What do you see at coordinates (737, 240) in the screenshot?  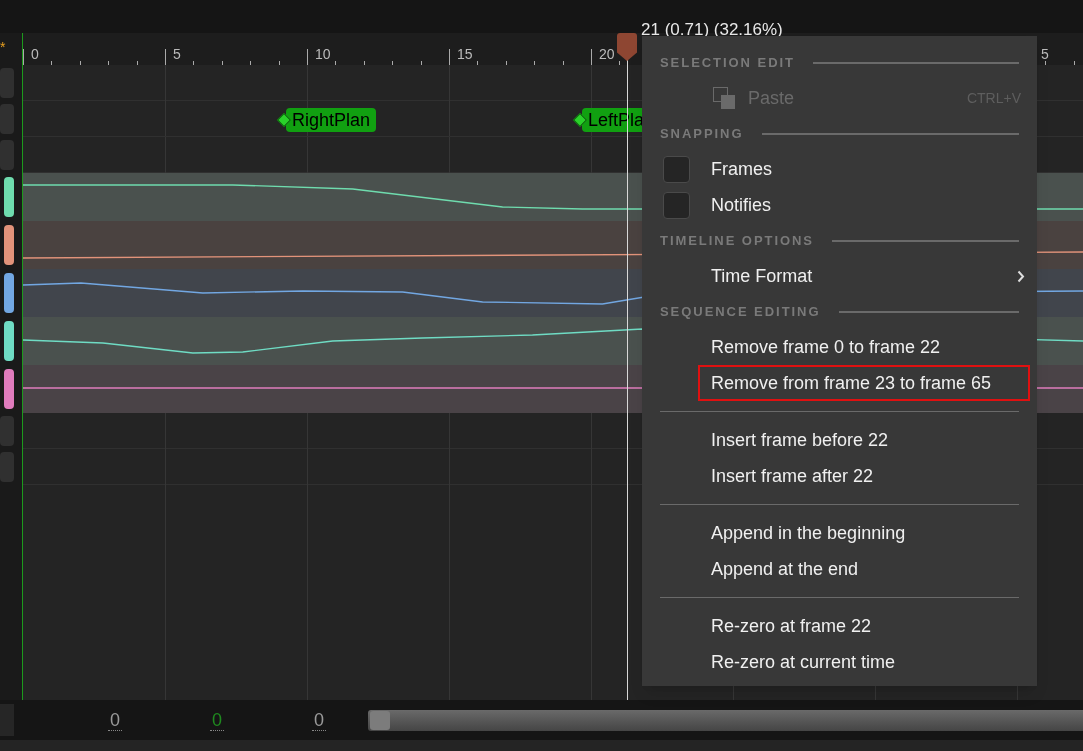 I see `section-header: TIMELINE OPTIONS` at bounding box center [737, 240].